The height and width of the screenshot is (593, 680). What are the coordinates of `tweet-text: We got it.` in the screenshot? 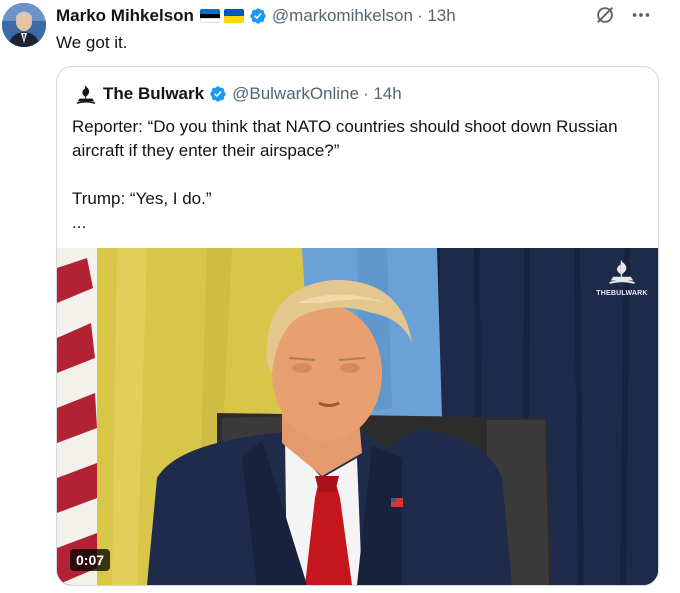 It's located at (92, 42).